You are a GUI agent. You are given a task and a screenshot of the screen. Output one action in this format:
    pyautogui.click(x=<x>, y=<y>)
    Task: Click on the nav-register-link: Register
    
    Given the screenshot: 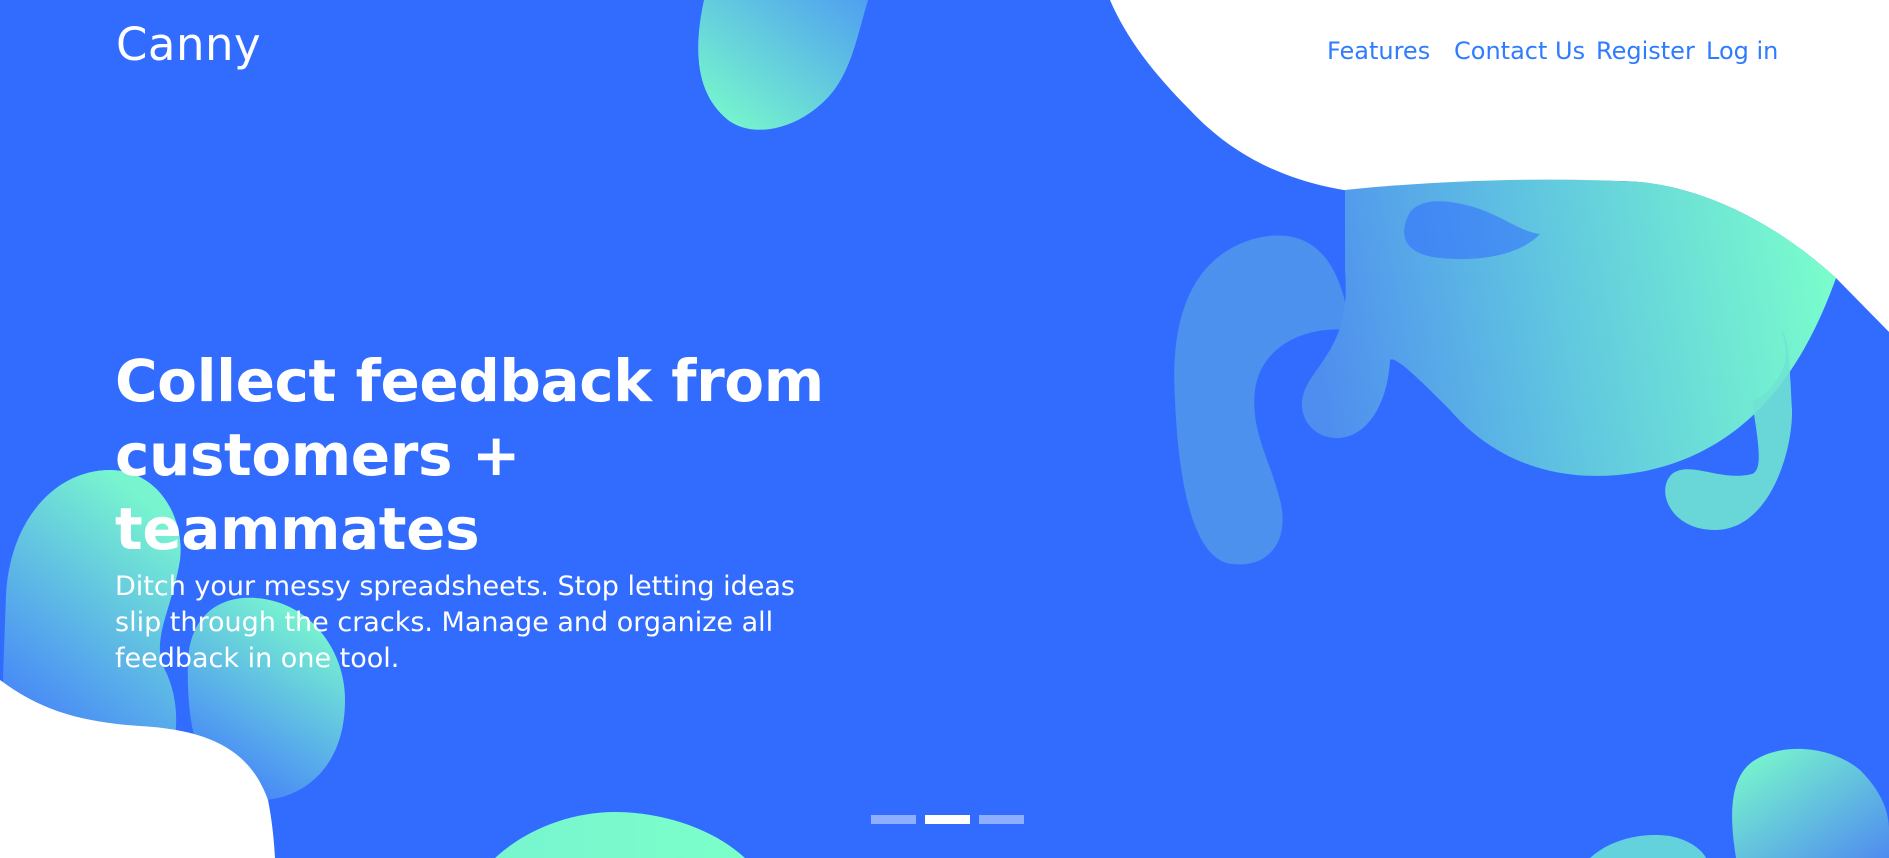 What is the action you would take?
    pyautogui.click(x=1645, y=51)
    